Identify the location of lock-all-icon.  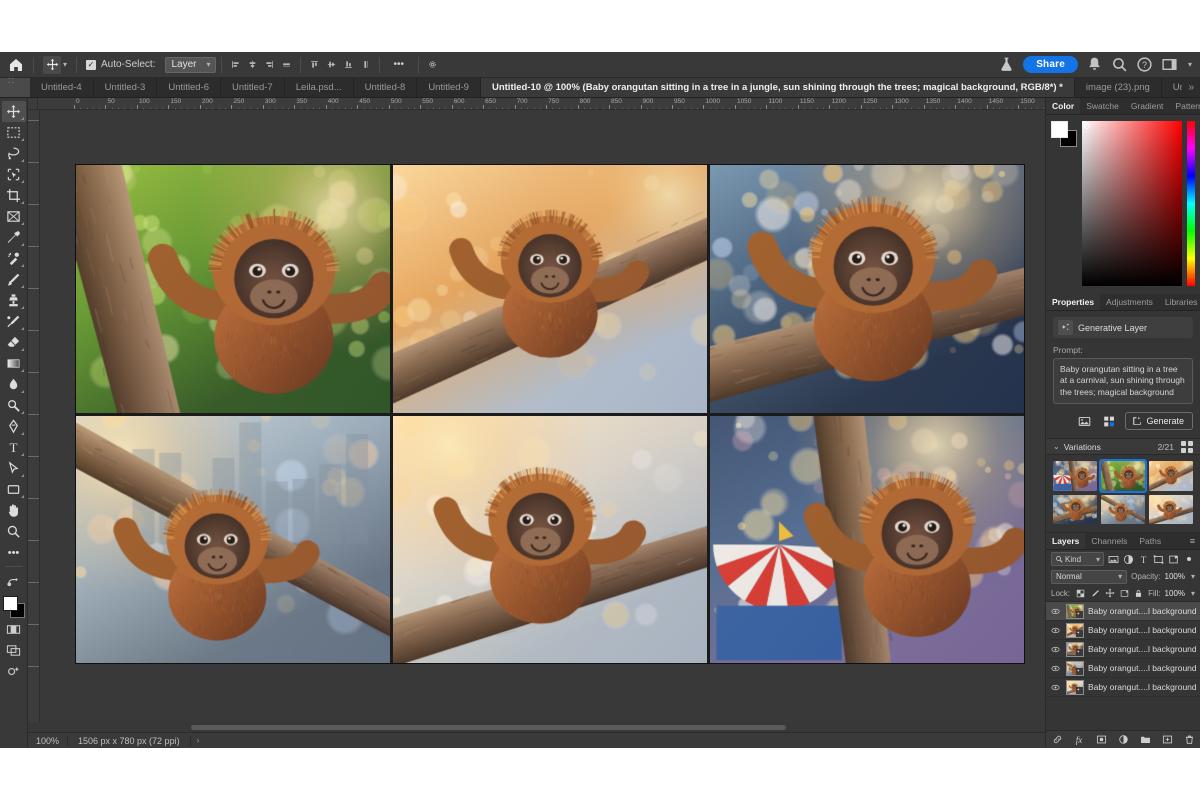
(1139, 593).